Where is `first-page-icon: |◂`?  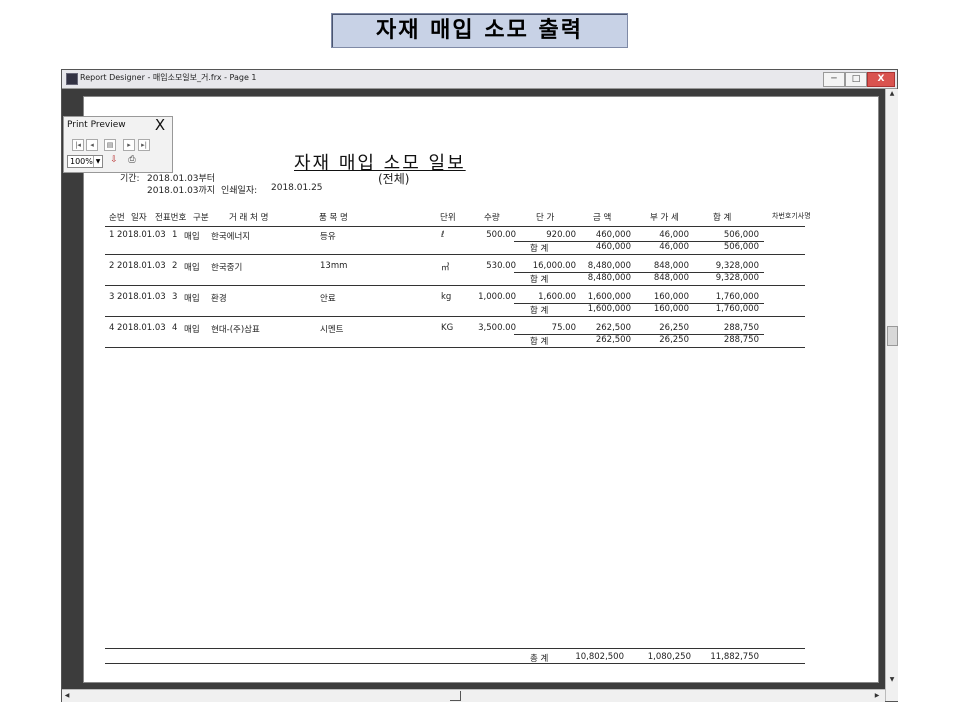 first-page-icon: |◂ is located at coordinates (78, 145).